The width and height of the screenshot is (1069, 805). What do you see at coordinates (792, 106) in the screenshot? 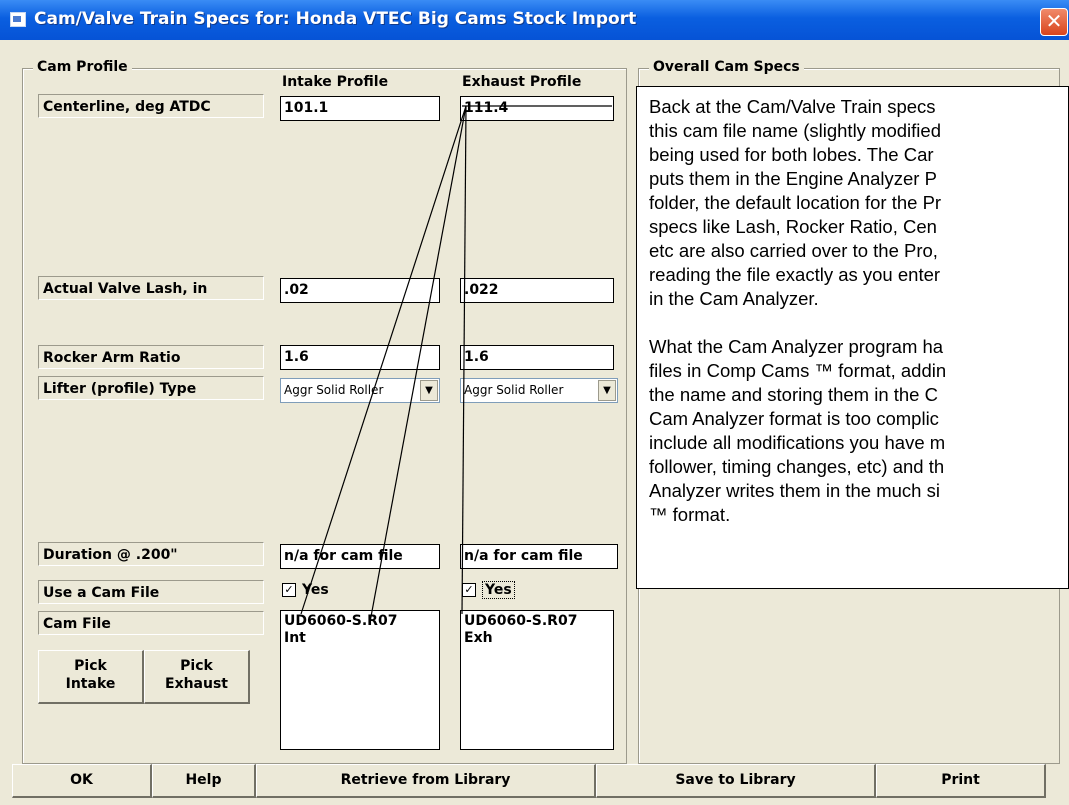
I see `note-line: Back at the Cam/Valve Train specs` at bounding box center [792, 106].